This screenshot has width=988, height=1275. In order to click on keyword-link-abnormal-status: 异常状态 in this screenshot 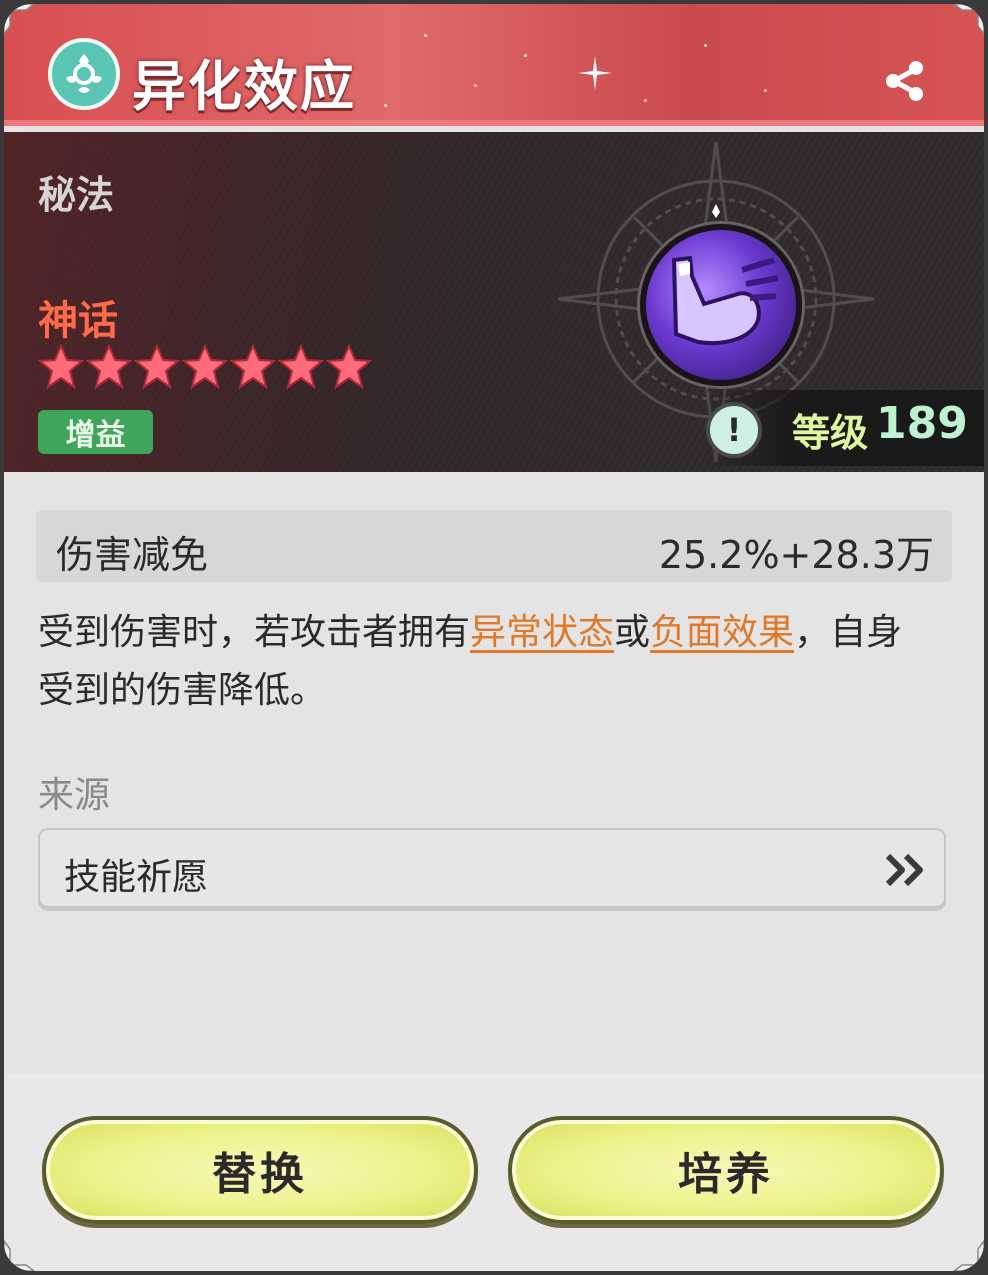, I will do `click(542, 632)`.